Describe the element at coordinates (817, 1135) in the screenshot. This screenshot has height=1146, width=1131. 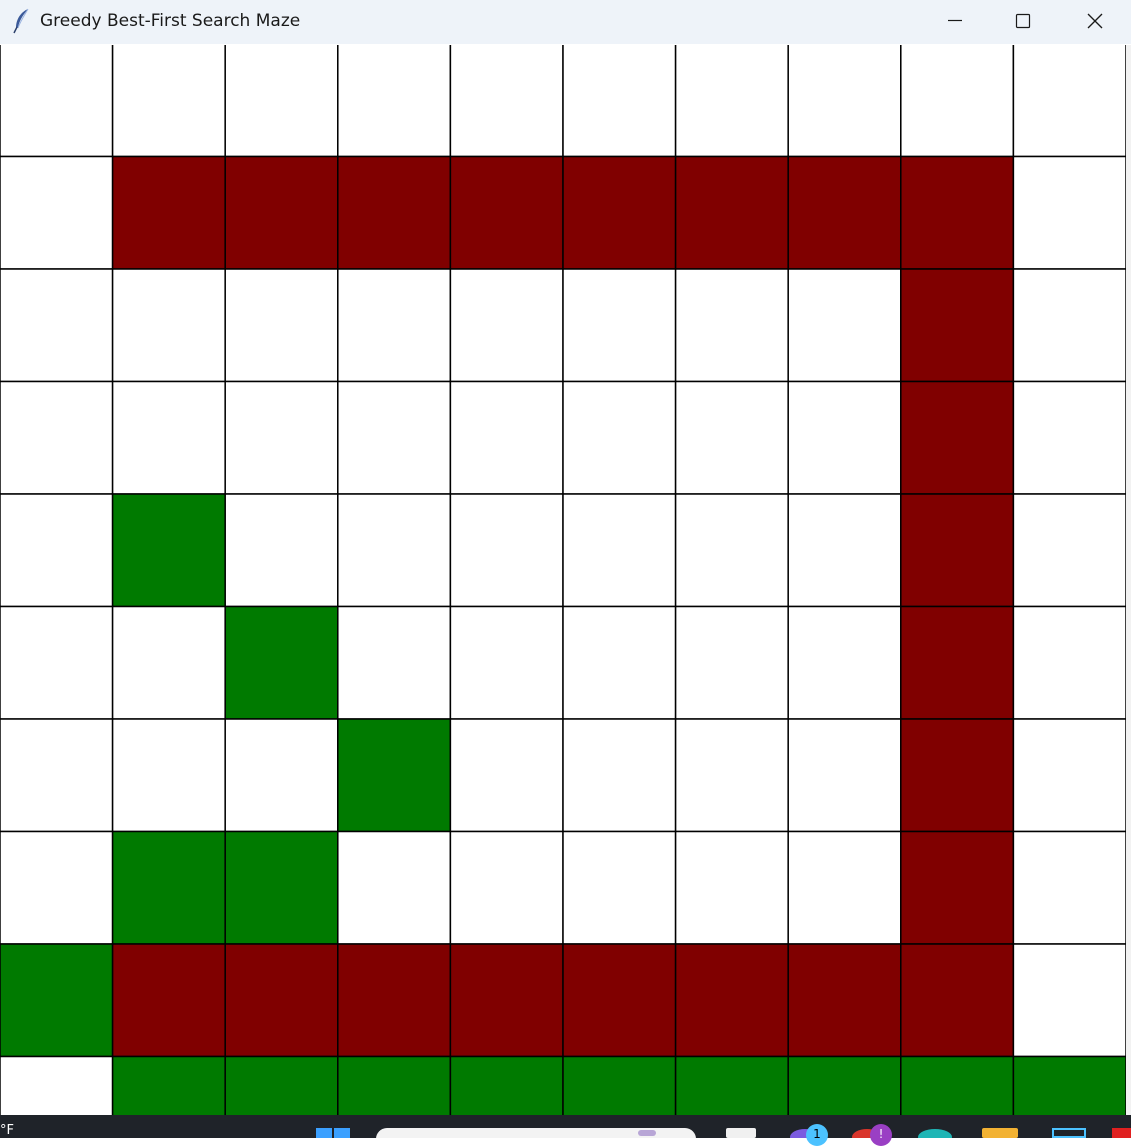
I see `notification-badge: 1` at that location.